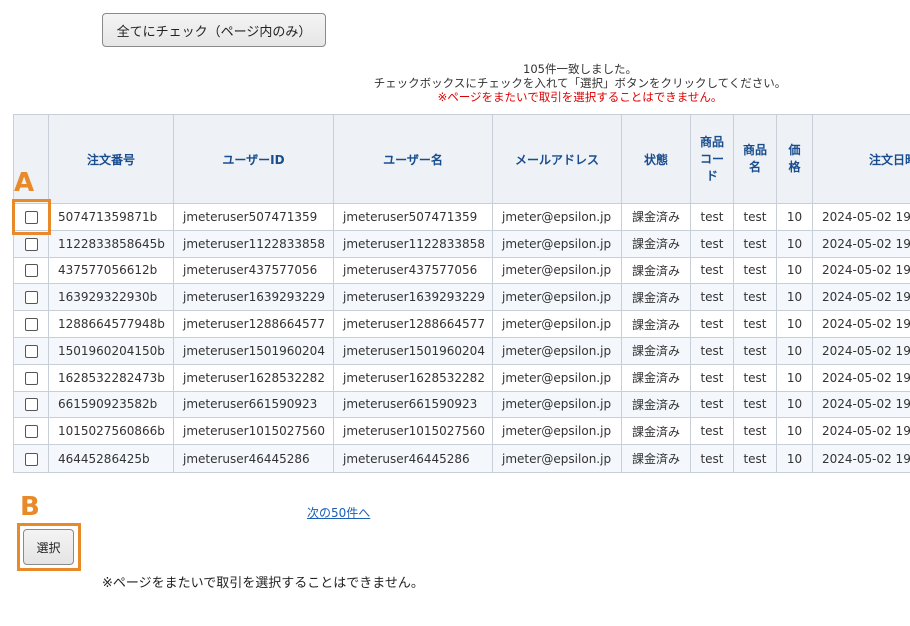  I want to click on cell-user-id: jmeteruser437577056, so click(253, 270).